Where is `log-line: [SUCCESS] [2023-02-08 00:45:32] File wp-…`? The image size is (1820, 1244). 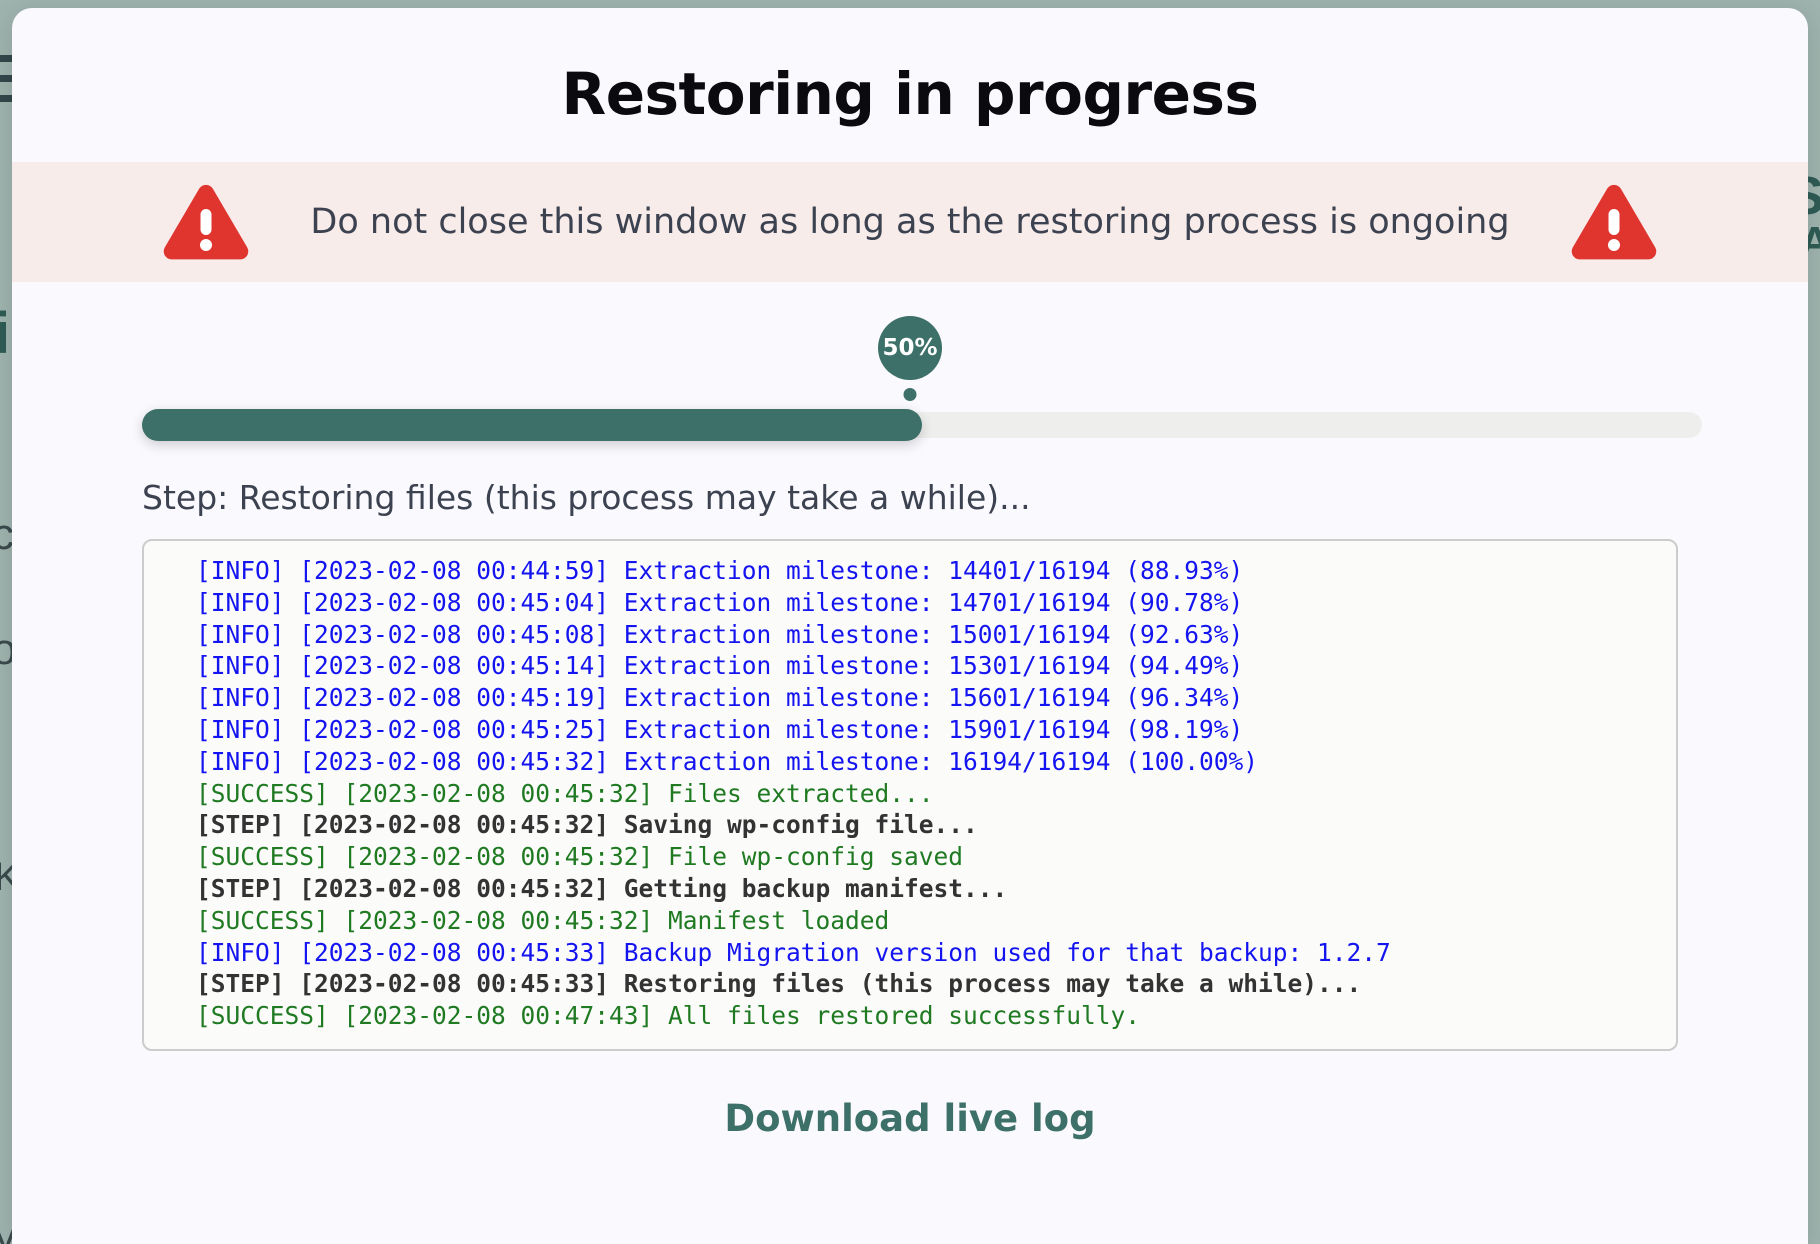
log-line: [SUCCESS] [2023-02-08 00:45:32] File wp-… is located at coordinates (580, 857).